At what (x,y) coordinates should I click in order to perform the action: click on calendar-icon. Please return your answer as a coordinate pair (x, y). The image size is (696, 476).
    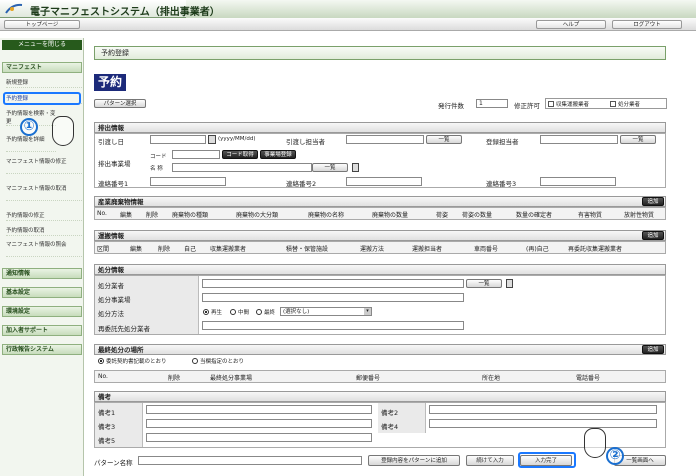
    Looking at the image, I should click on (212, 139).